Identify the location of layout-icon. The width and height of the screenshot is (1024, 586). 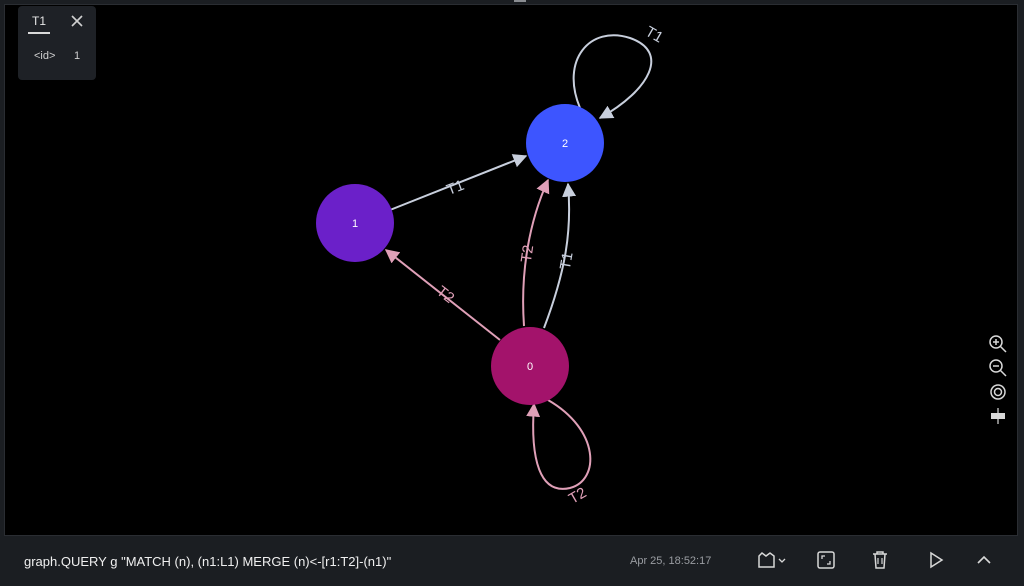
(772, 560).